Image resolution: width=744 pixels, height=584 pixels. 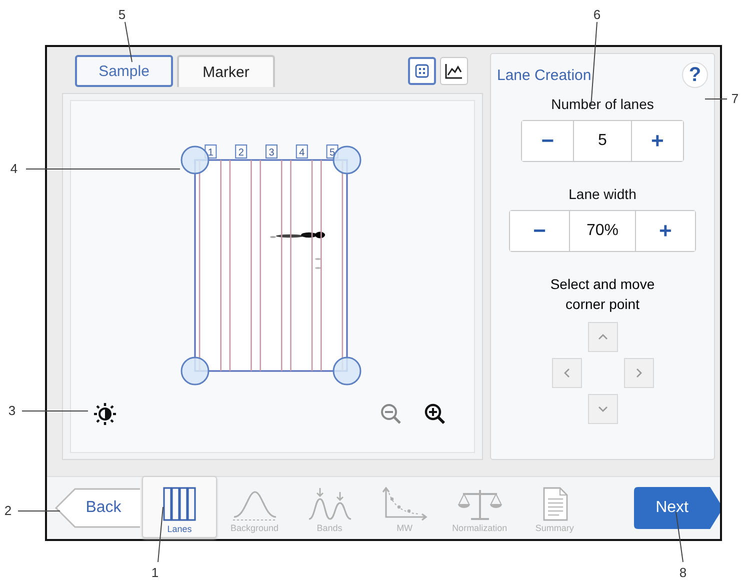 I want to click on back-button: Back, so click(x=97, y=508).